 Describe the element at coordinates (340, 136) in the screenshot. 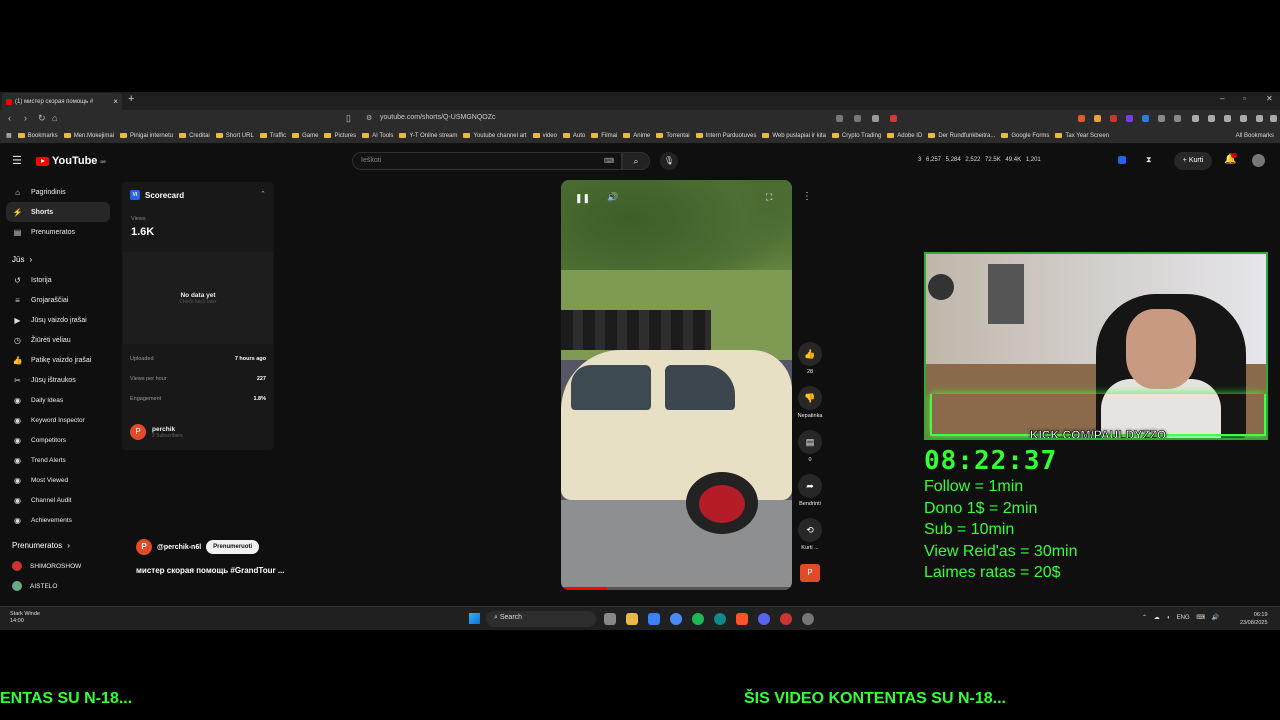

I see `bookmark-item: Pictures` at that location.